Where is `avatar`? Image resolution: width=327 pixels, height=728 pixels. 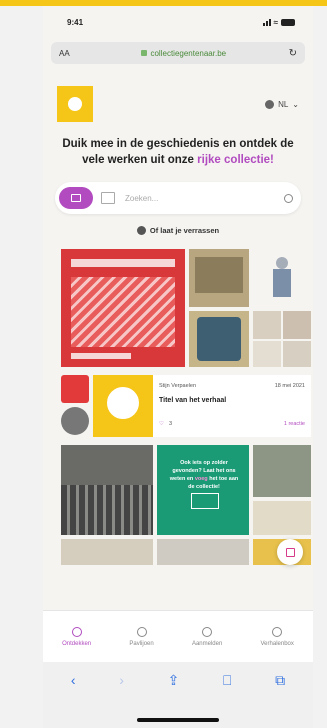 avatar is located at coordinates (123, 403).